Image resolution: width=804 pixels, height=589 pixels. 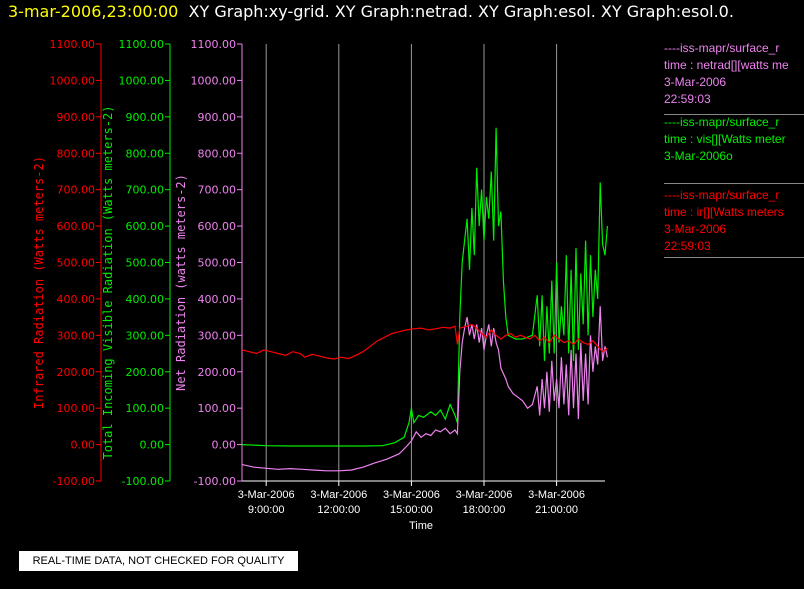 What do you see at coordinates (158, 561) in the screenshot?
I see `quality-note: REAL-TIME DATA, NOT CHECKED FOR QUALITY` at bounding box center [158, 561].